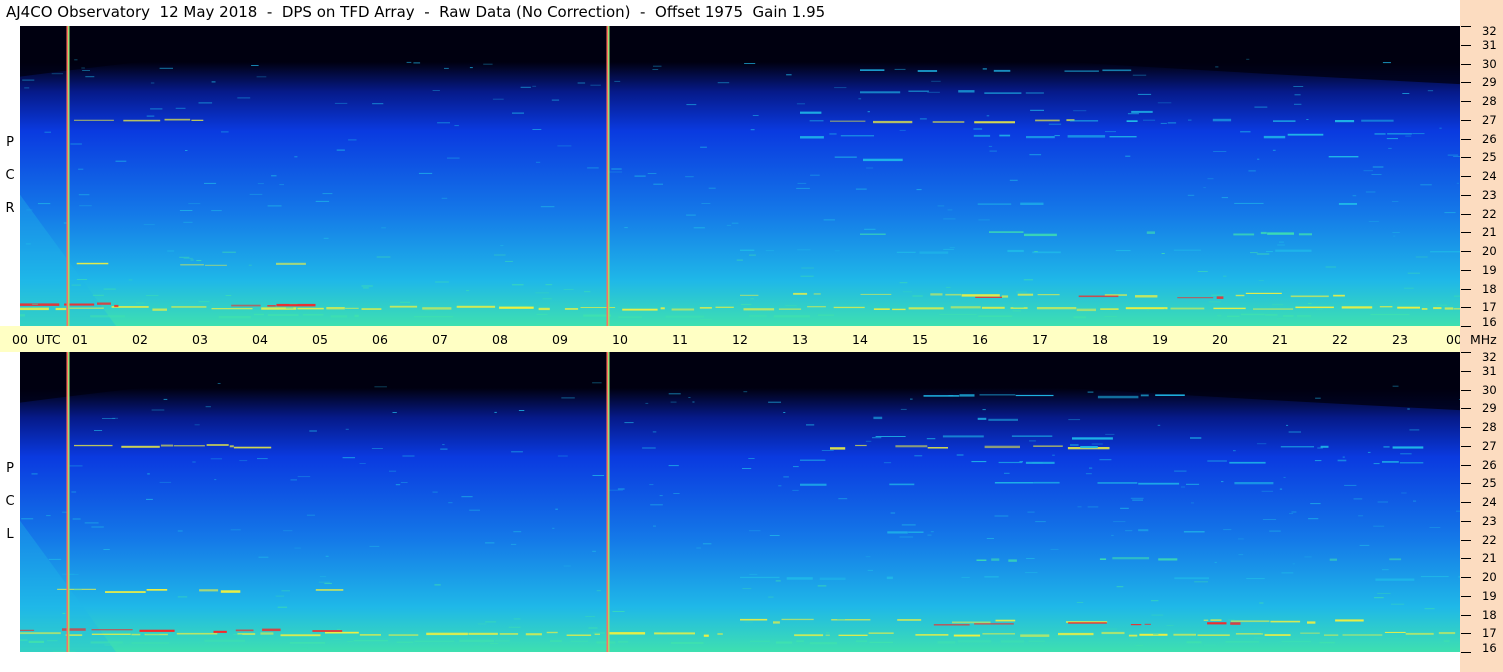 Image resolution: width=1503 pixels, height=672 pixels. I want to click on time-tick-label: 22, so click(1340, 339).